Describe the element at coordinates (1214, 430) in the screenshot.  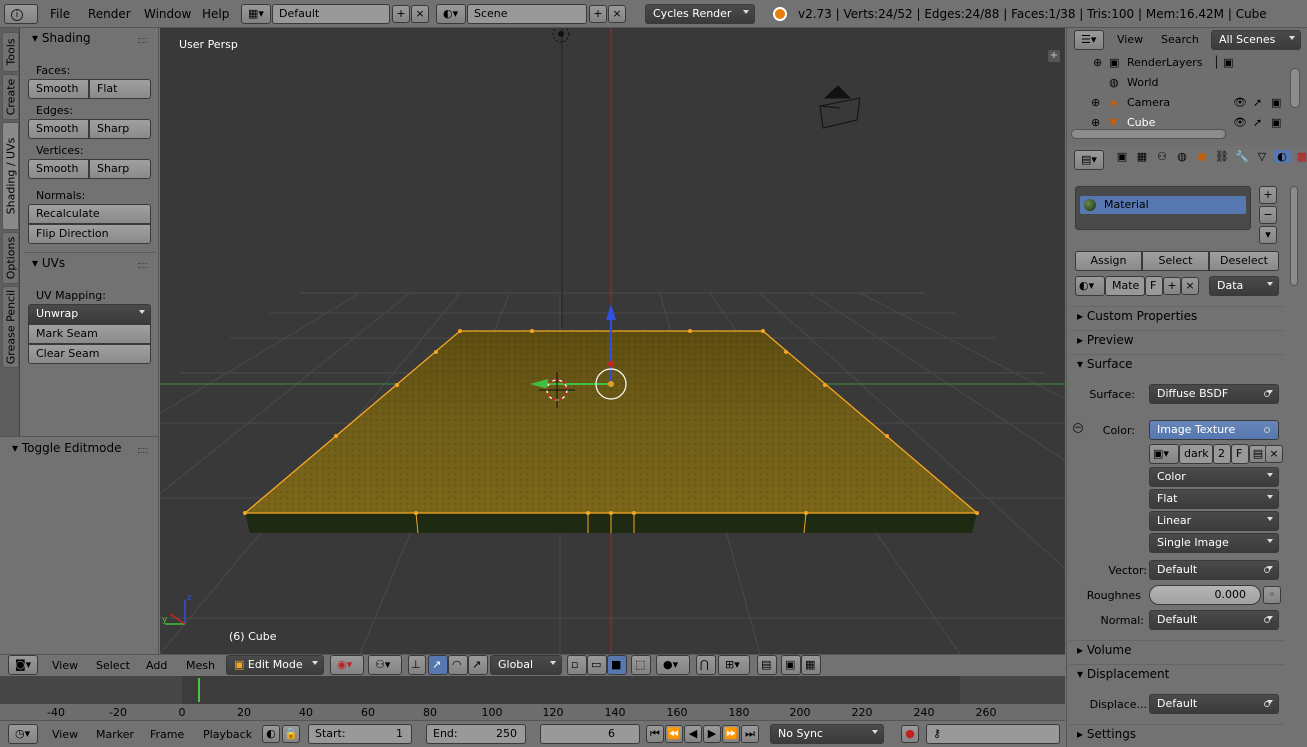
I see `color-input-select: Image Texture` at that location.